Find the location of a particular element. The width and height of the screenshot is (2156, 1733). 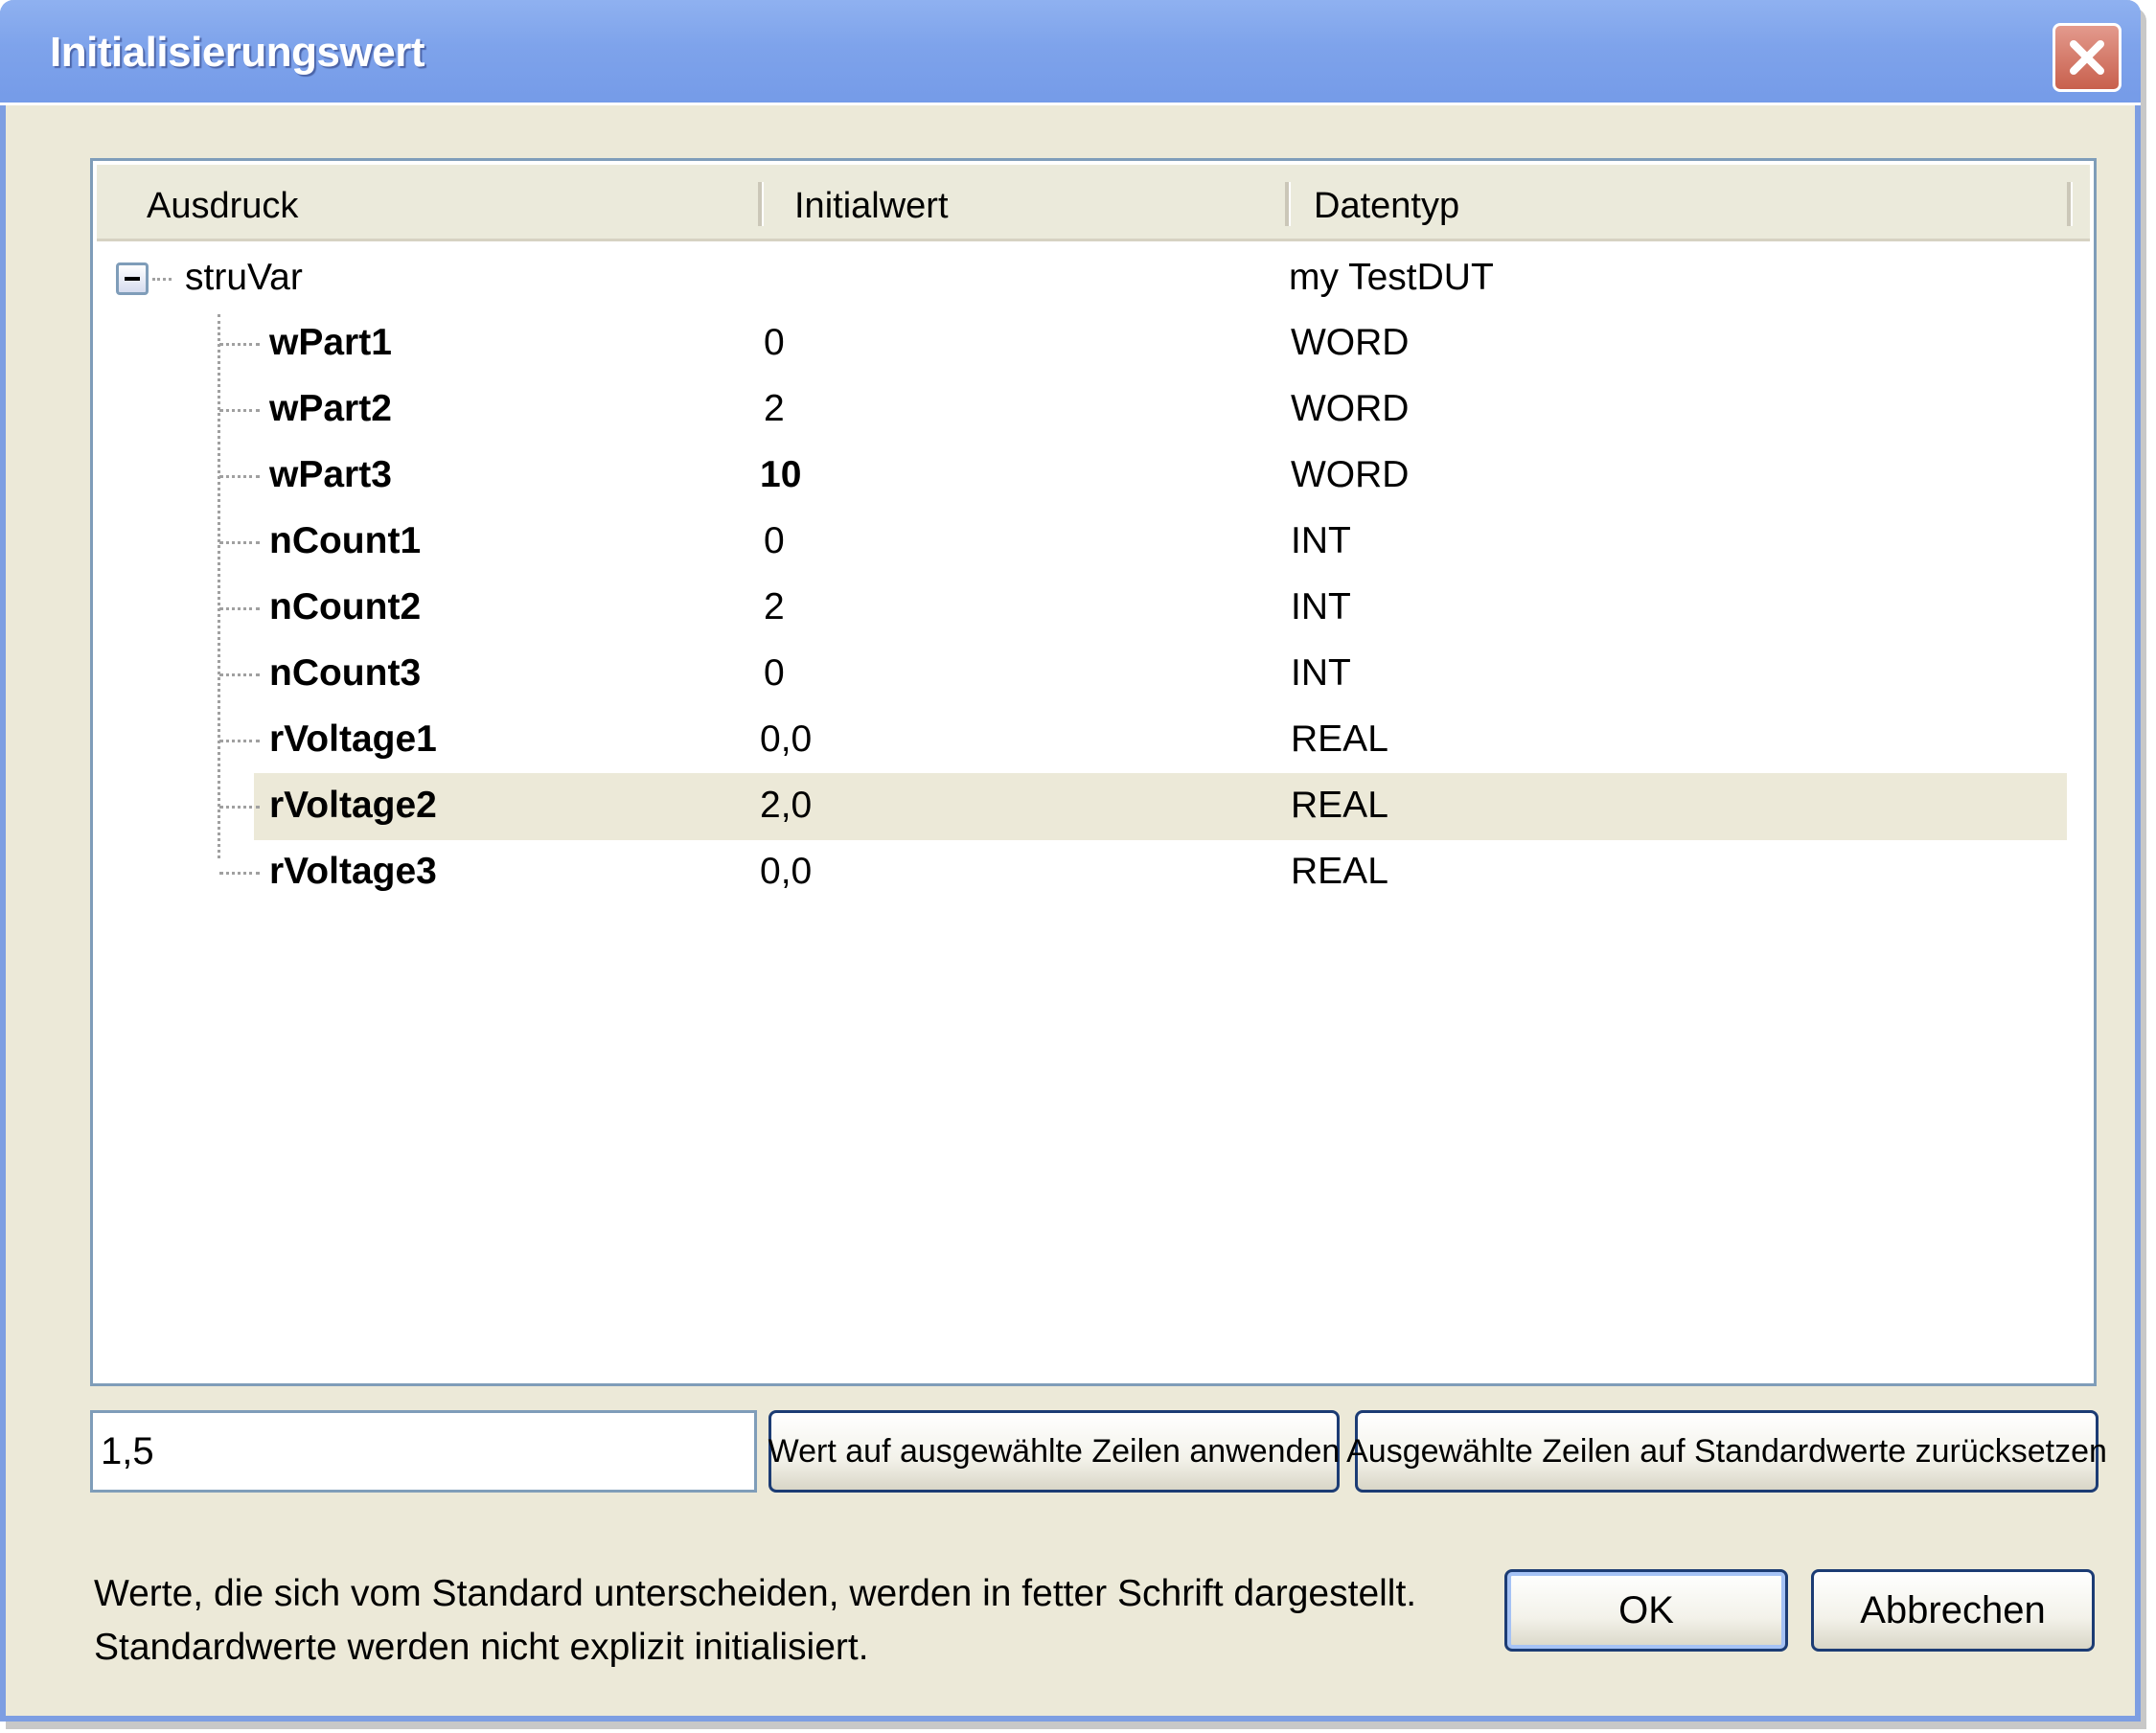

row-value: 2,0 is located at coordinates (786, 806).